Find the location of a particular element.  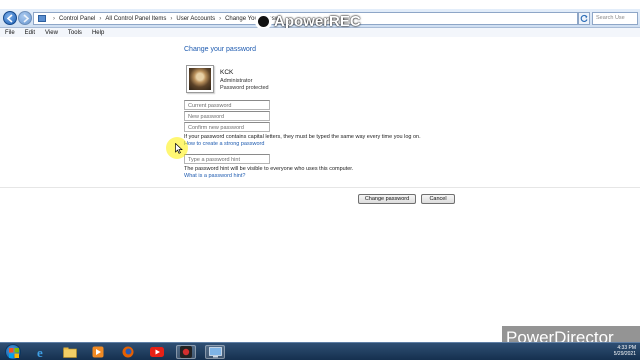

menu-edit: Edit is located at coordinates (30, 33).